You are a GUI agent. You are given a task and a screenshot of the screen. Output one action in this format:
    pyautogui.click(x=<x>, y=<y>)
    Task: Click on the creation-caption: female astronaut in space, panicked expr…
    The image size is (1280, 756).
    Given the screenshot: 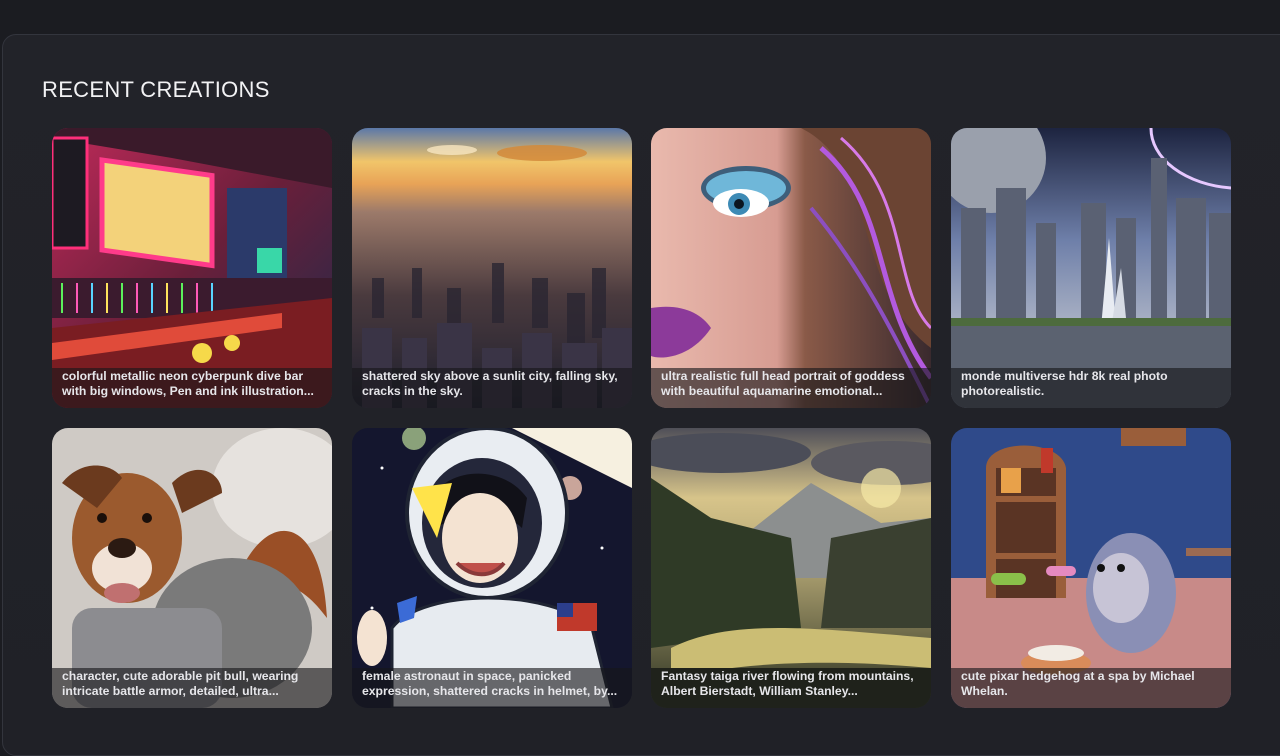 What is the action you would take?
    pyautogui.click(x=492, y=688)
    